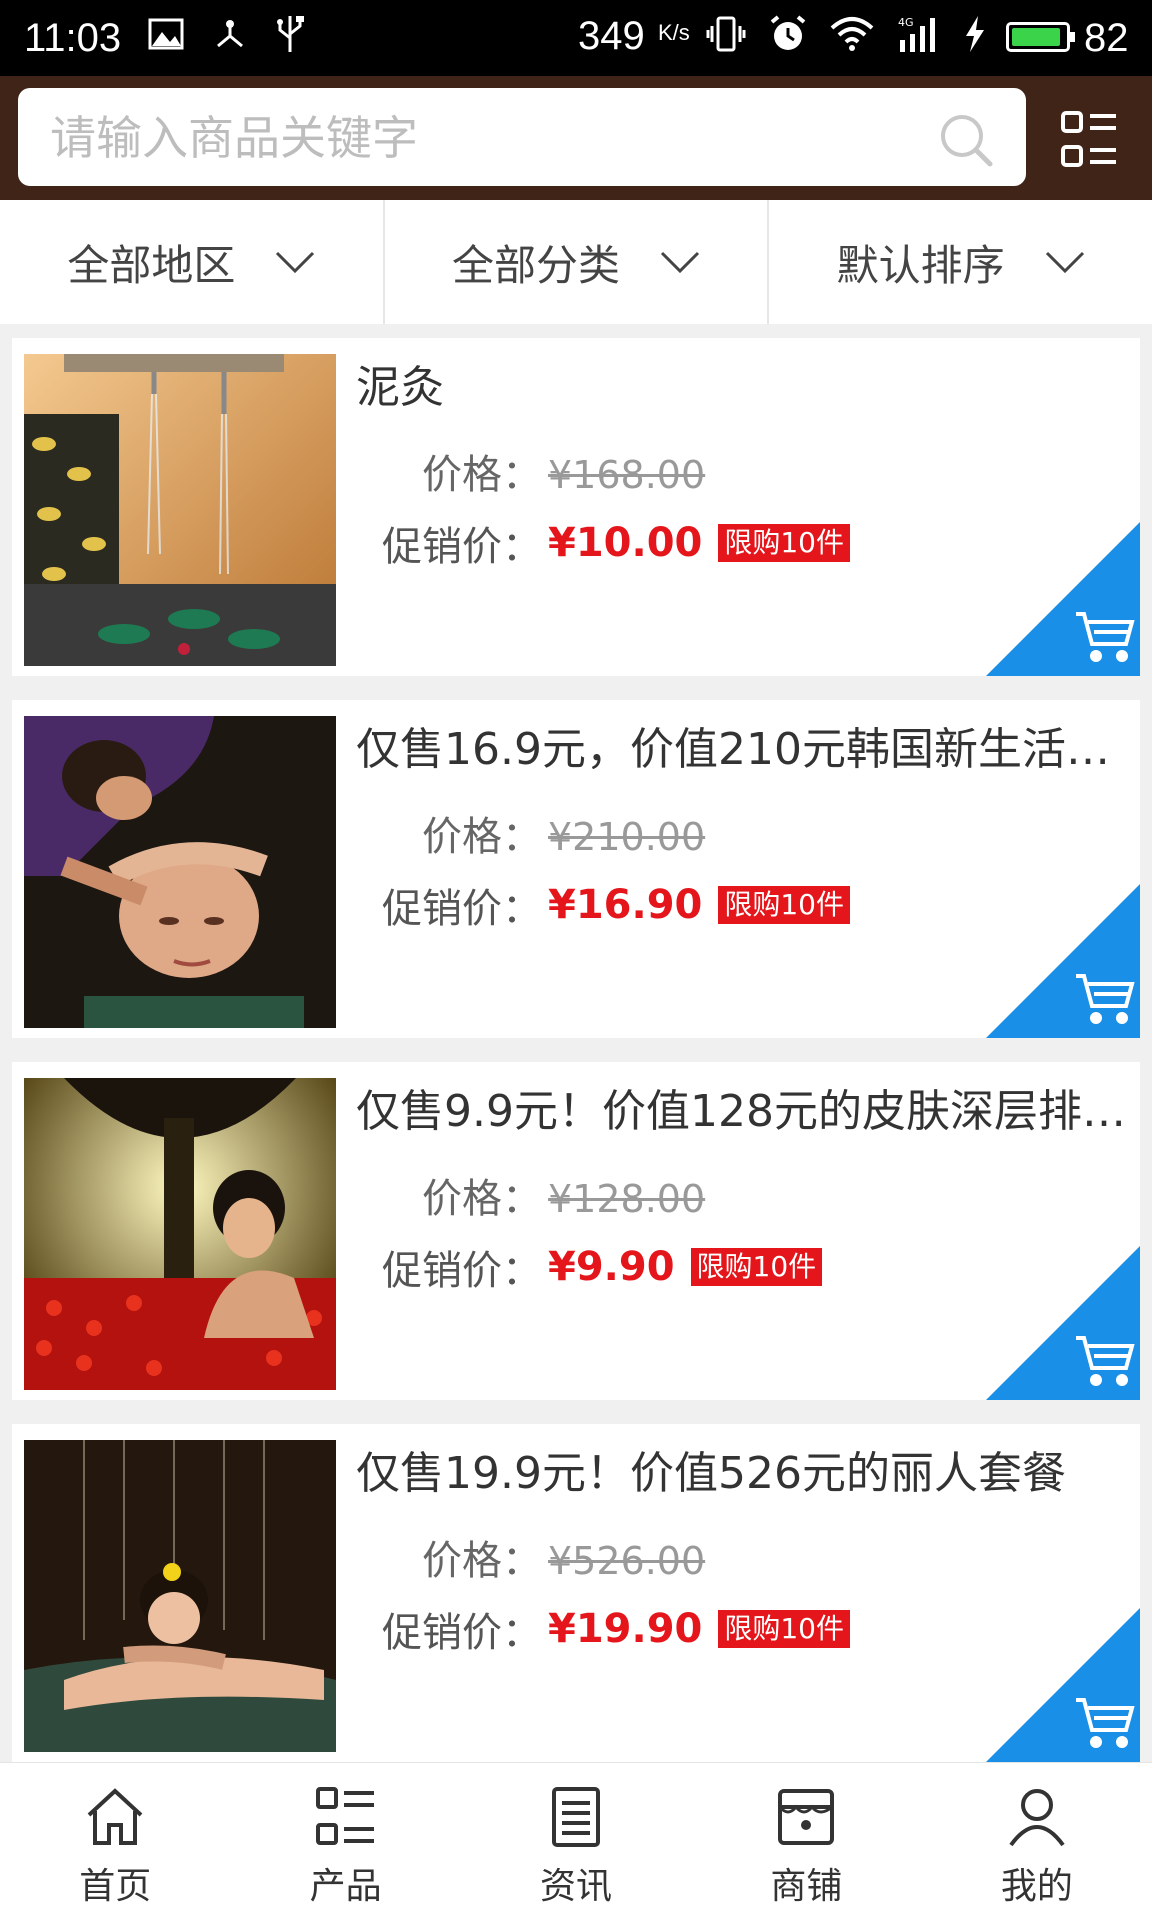 Image resolution: width=1152 pixels, height=1921 pixels. What do you see at coordinates (115, 1886) in the screenshot?
I see `nav-home-label: 首页` at bounding box center [115, 1886].